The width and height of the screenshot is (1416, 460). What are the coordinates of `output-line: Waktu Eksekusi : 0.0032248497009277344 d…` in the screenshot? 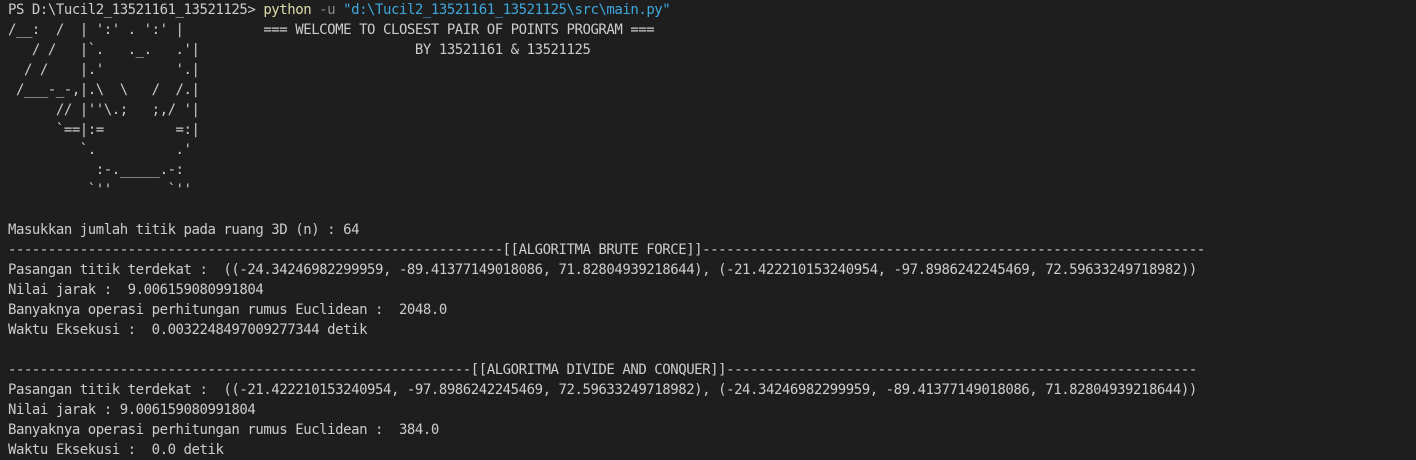 It's located at (188, 330).